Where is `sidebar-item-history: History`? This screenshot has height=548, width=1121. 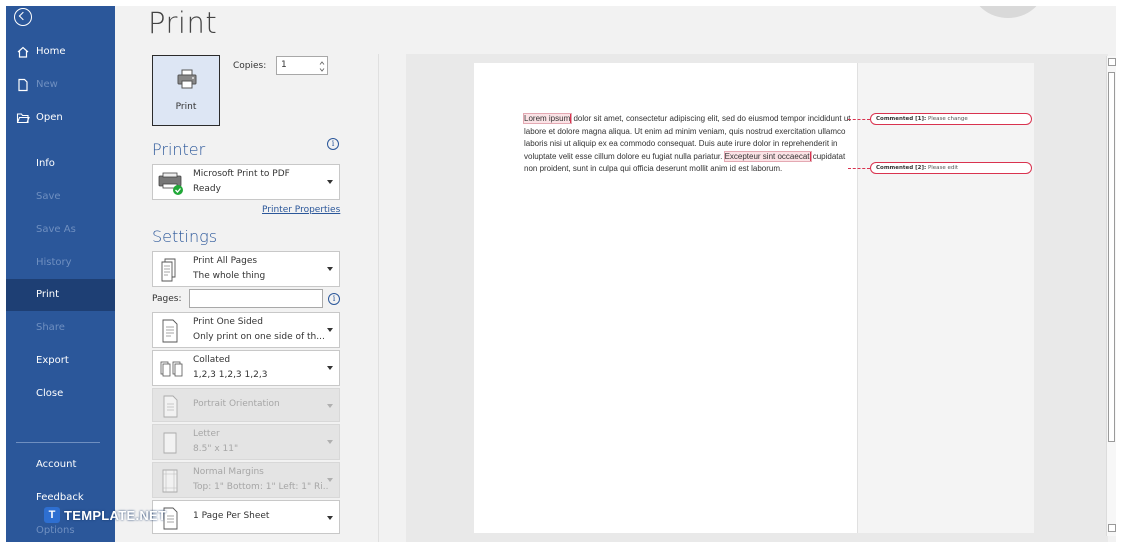 sidebar-item-history: History is located at coordinates (60, 263).